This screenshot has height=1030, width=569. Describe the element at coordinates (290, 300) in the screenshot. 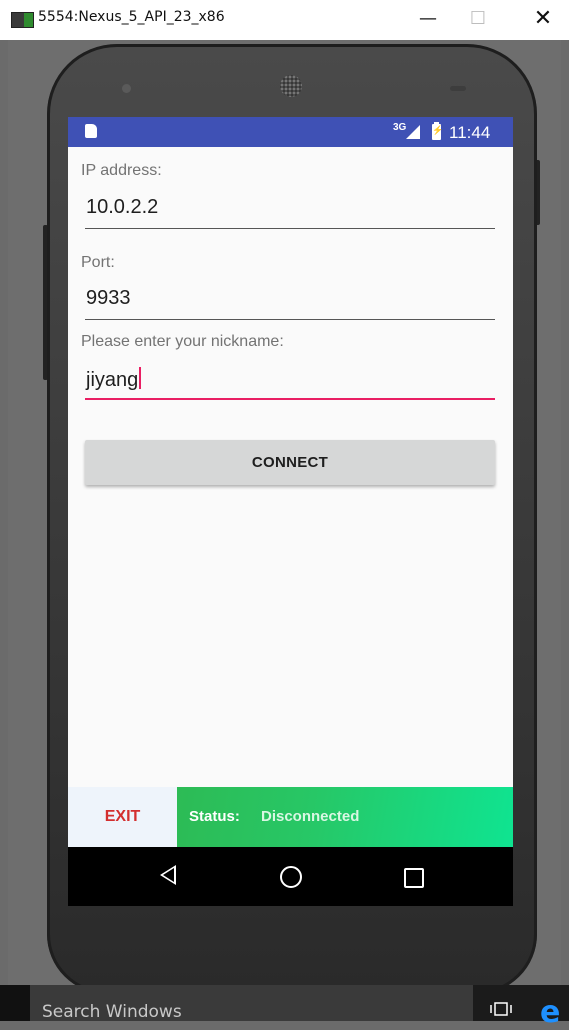

I see `port-field: 9933` at that location.